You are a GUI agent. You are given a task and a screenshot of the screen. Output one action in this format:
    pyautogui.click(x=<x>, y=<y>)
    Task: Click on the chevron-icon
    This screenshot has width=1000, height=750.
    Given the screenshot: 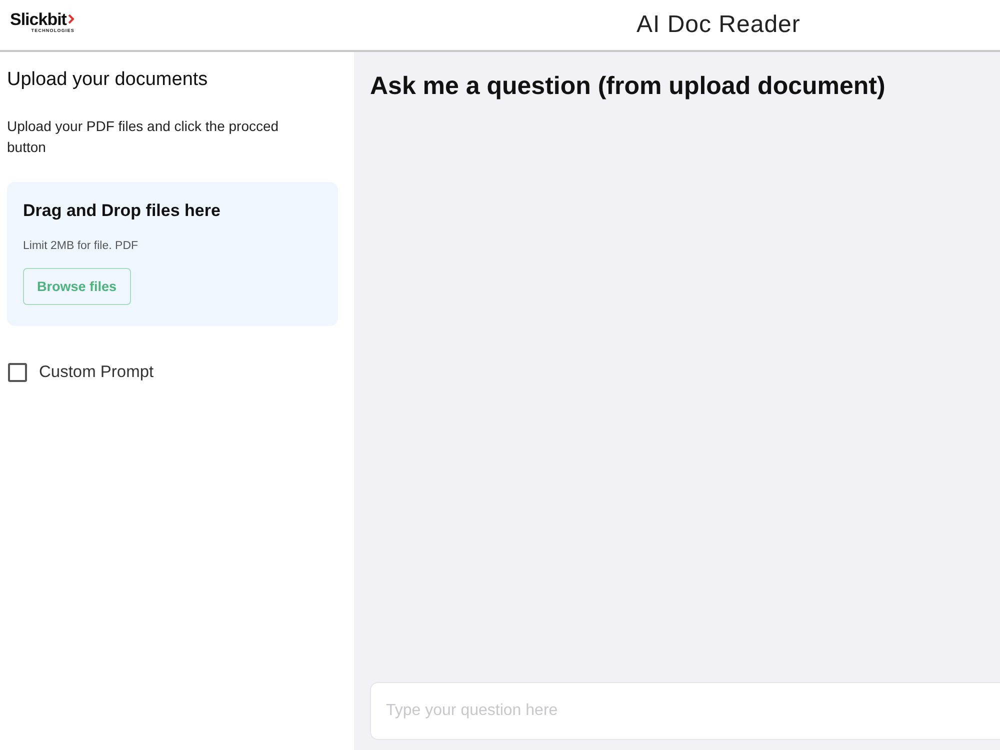 What is the action you would take?
    pyautogui.click(x=71, y=19)
    